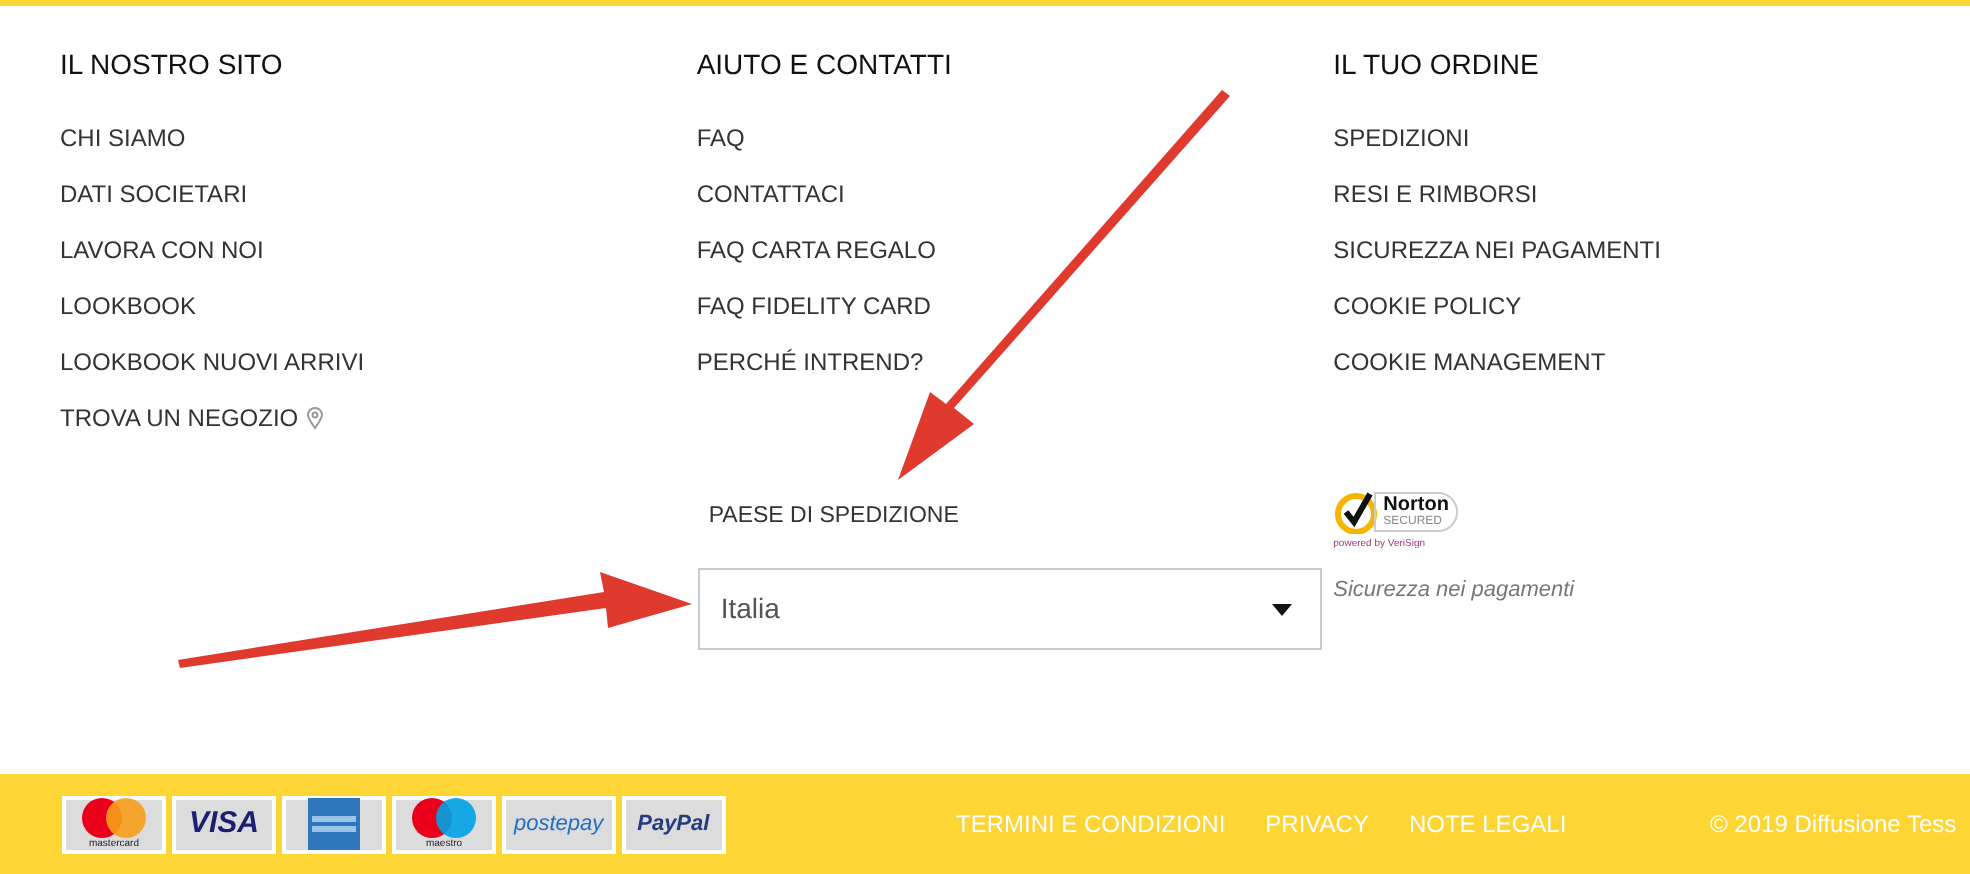  What do you see at coordinates (1651, 138) in the screenshot?
I see `footer-link: SPEDIZIONI` at bounding box center [1651, 138].